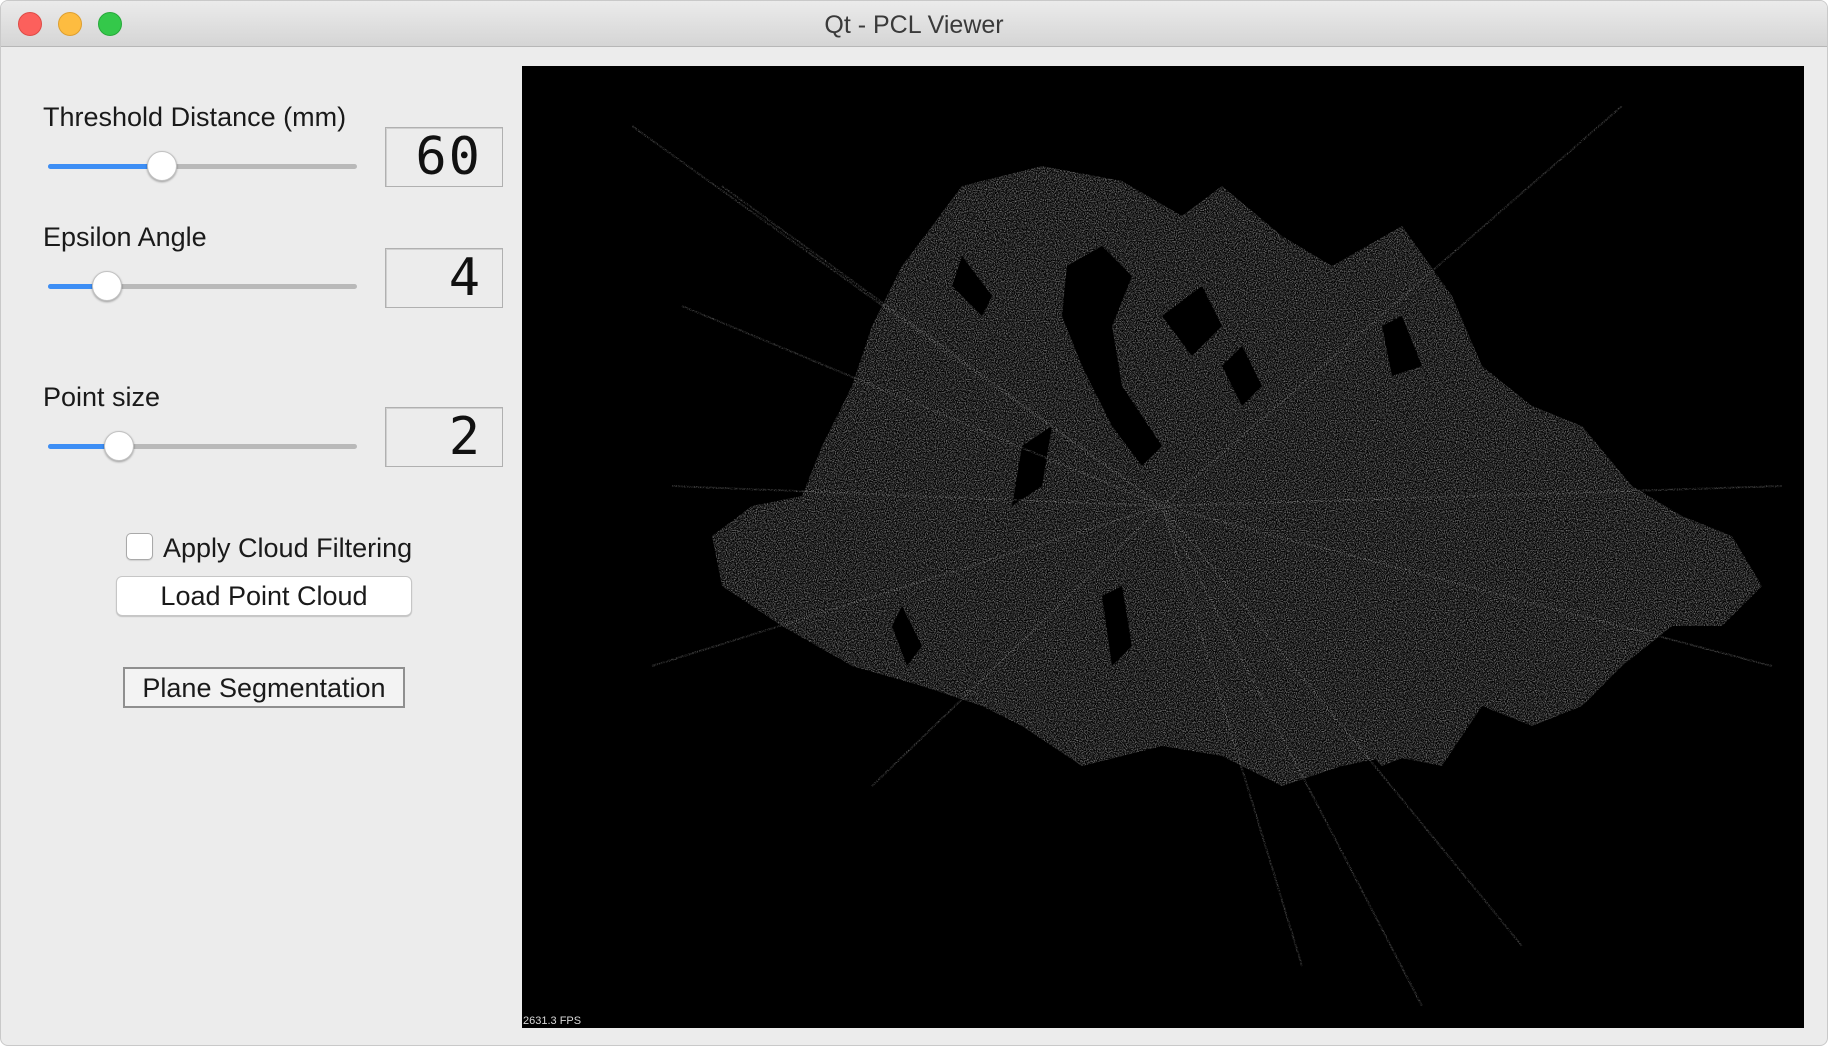 The image size is (1828, 1046). Describe the element at coordinates (264, 687) in the screenshot. I see `plane-segmentation-button: Plane Segmentation` at that location.